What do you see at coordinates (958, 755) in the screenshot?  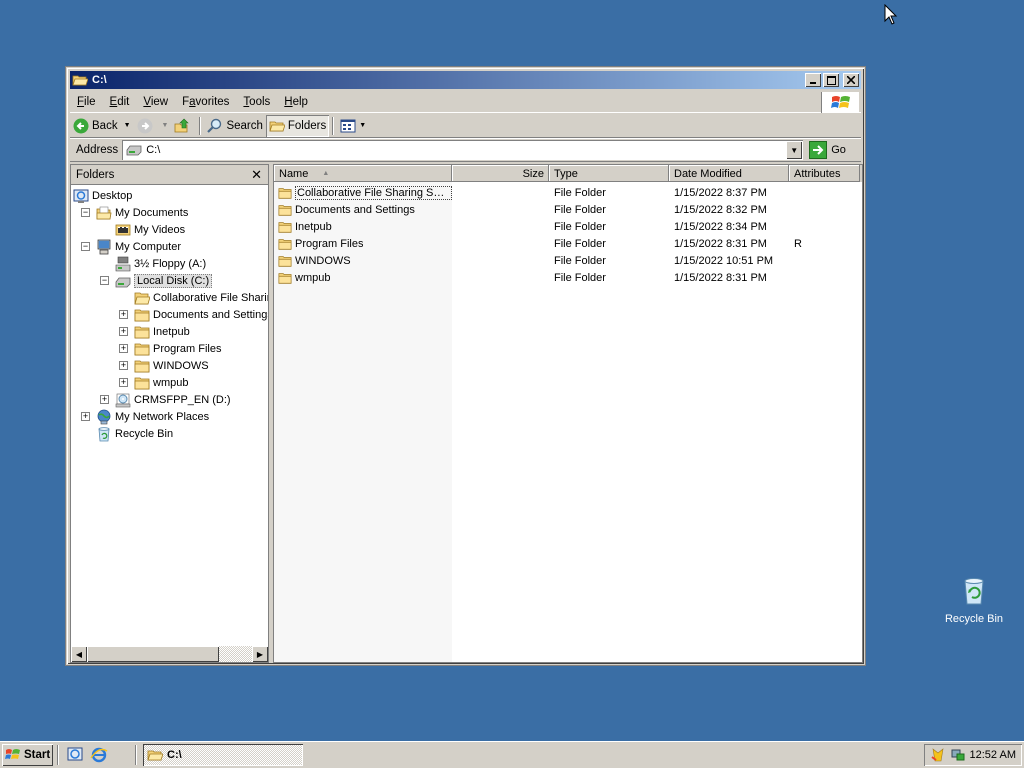 I see `network-tray-icon` at bounding box center [958, 755].